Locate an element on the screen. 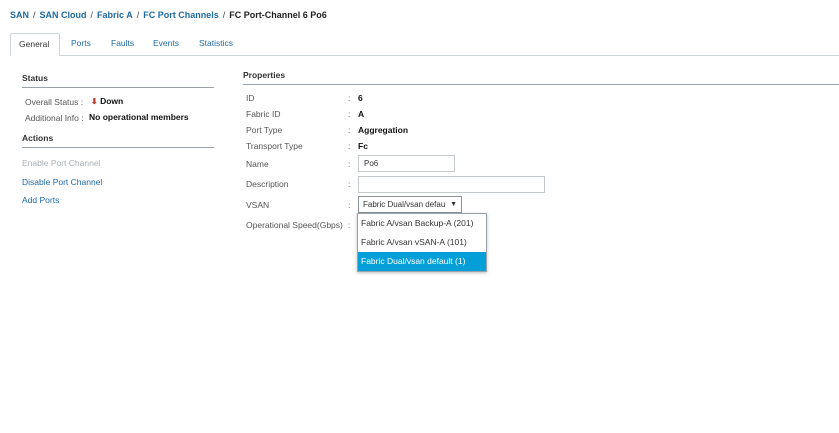 The width and height of the screenshot is (839, 433). operational-speed-label: Operational Speed(Gbps) is located at coordinates (294, 225).